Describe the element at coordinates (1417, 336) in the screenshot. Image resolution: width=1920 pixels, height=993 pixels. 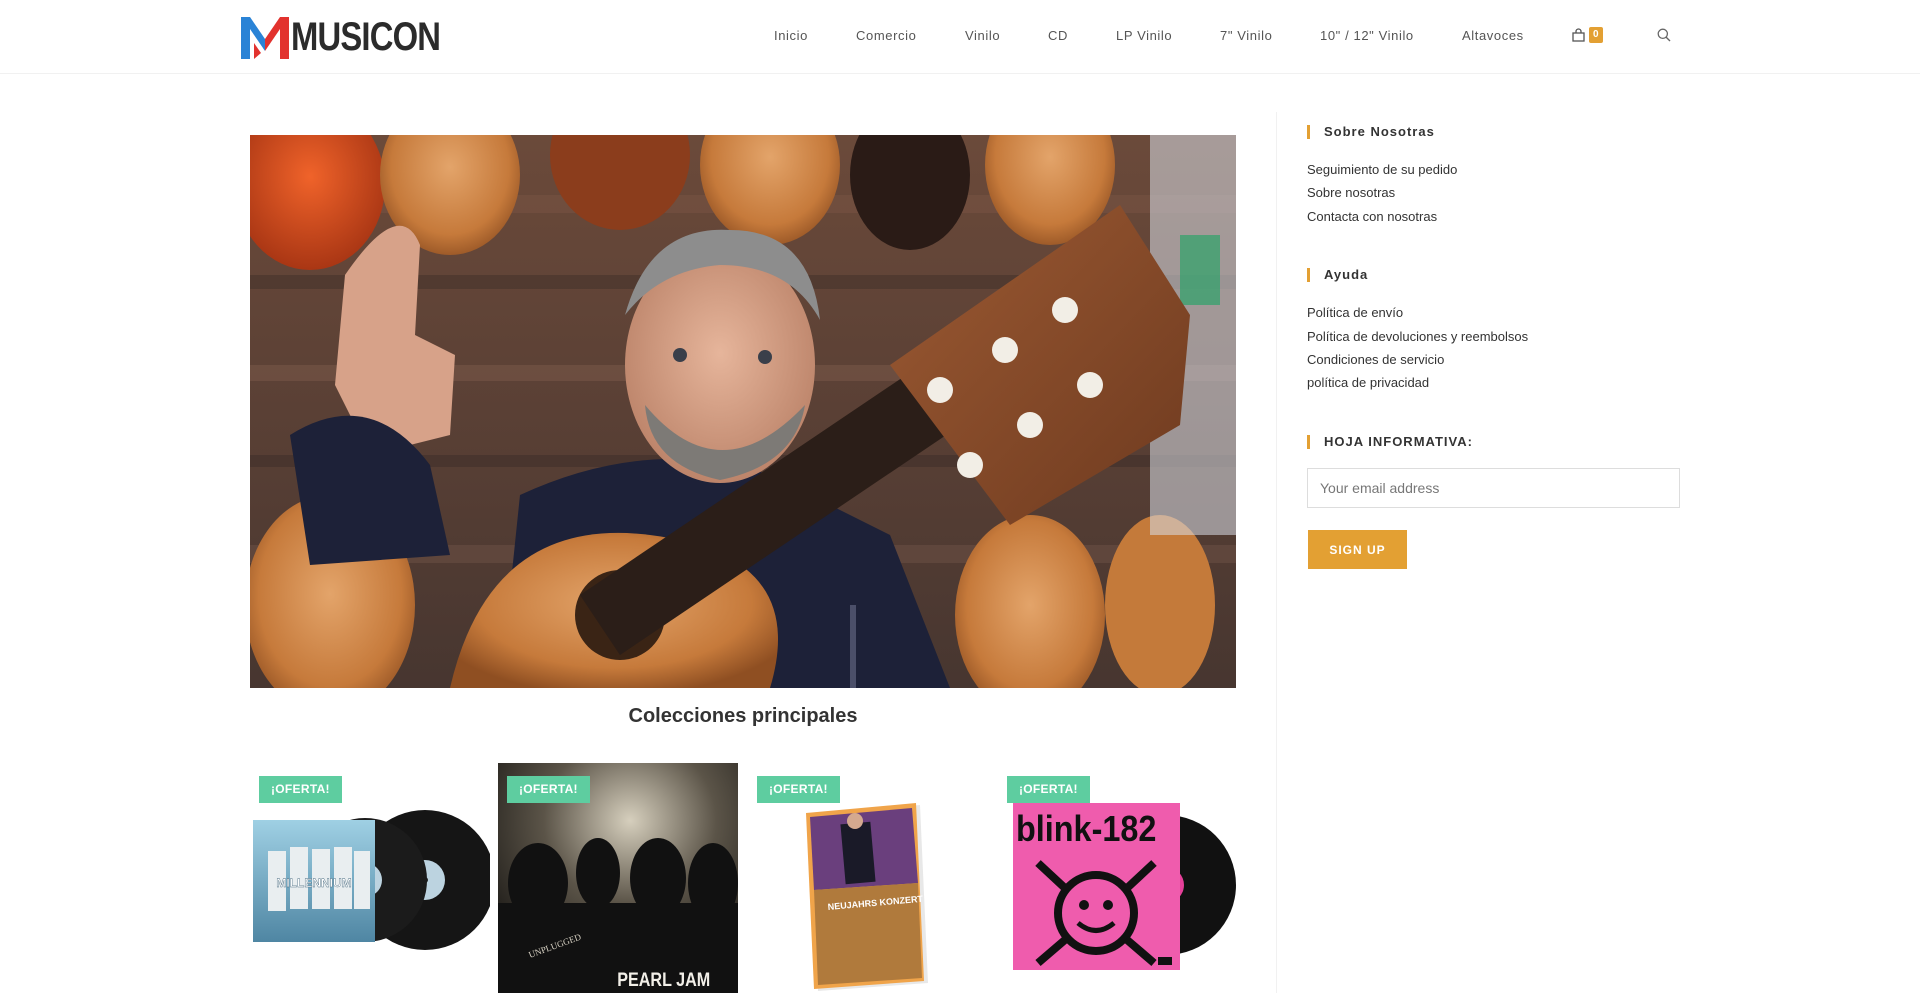
I see `link-refund-policy: Política de devoluciones y reembolsos` at that location.